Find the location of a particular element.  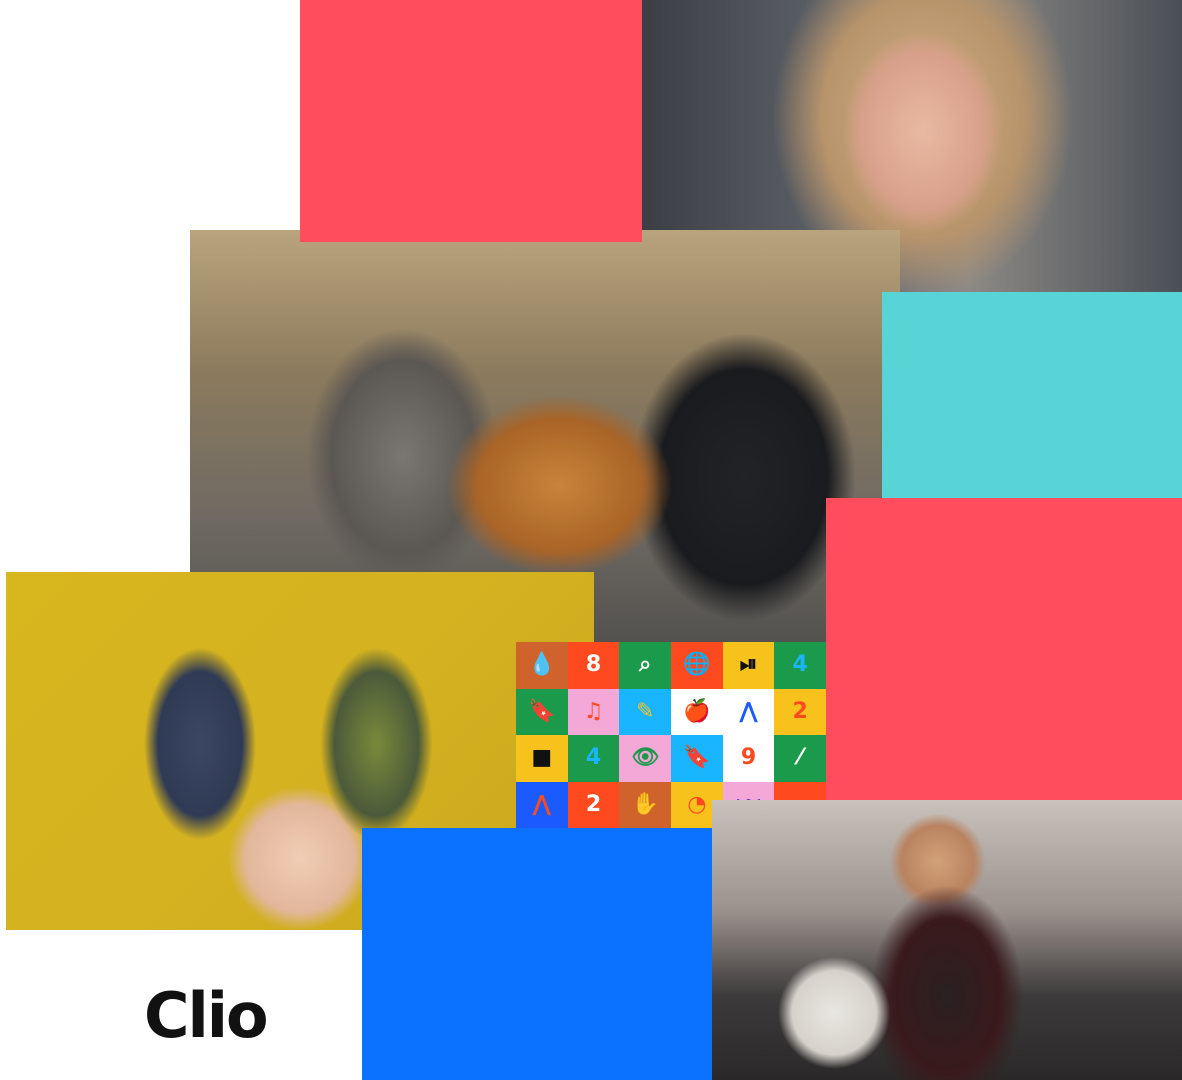

blue-block is located at coordinates (537, 954).